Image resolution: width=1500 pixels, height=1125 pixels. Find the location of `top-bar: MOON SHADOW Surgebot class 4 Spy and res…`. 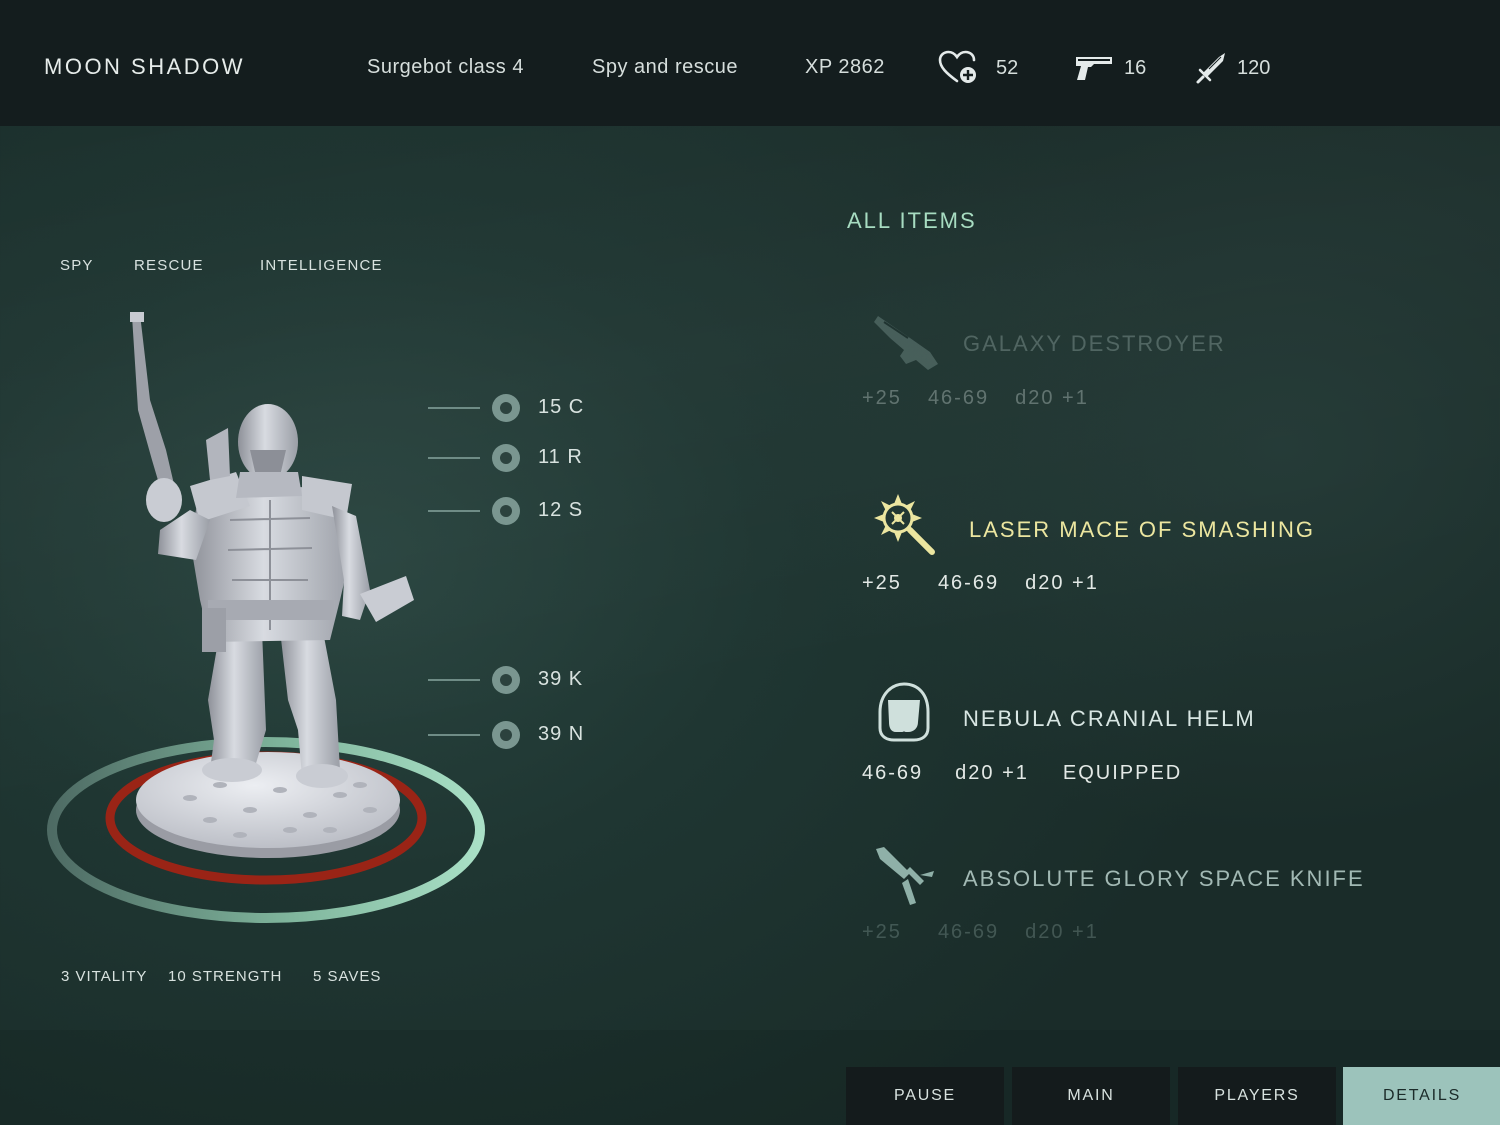

top-bar: MOON SHADOW Surgebot class 4 Spy and res… is located at coordinates (750, 63).